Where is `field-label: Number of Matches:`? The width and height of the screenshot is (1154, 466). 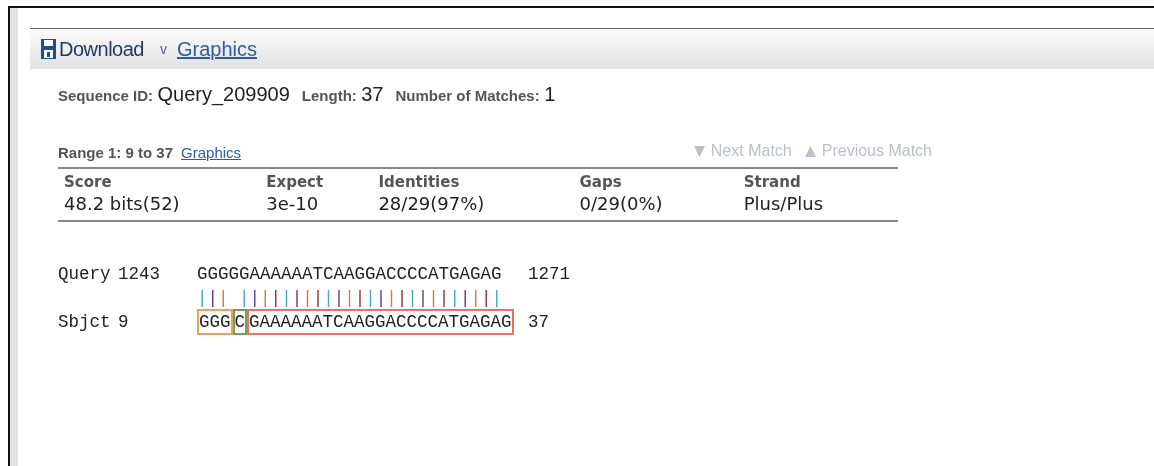
field-label: Number of Matches: is located at coordinates (467, 95).